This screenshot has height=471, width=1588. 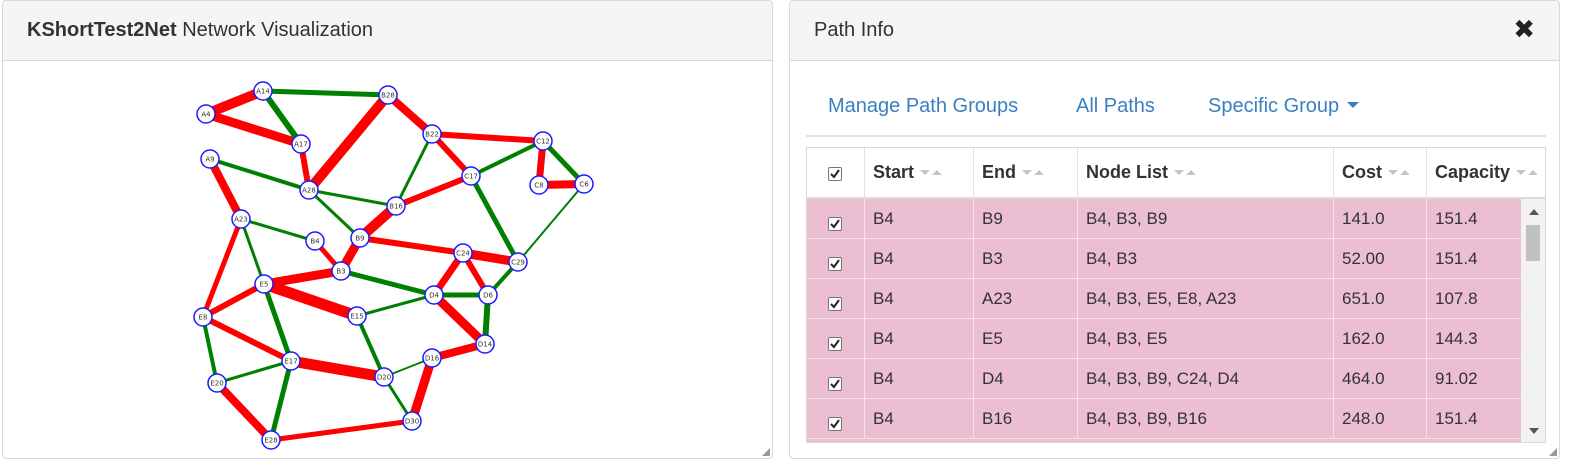 What do you see at coordinates (244, 411) in the screenshot?
I see `edge-e20-e28` at bounding box center [244, 411].